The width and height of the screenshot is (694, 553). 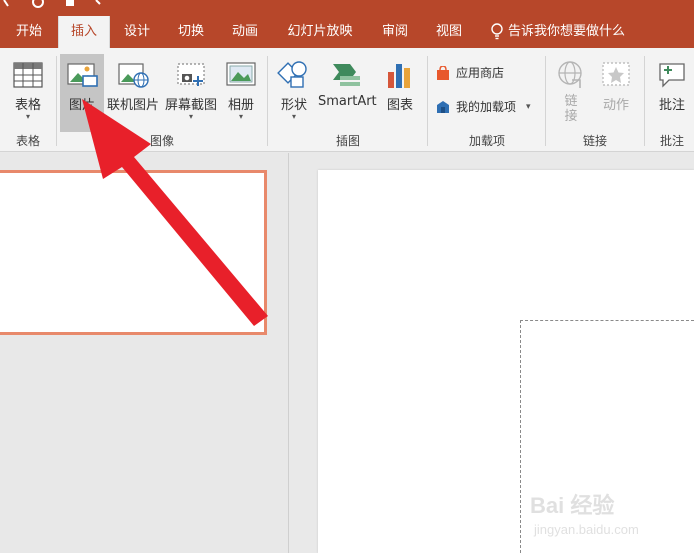 What do you see at coordinates (84, 32) in the screenshot?
I see `tab-insert: 插入` at bounding box center [84, 32].